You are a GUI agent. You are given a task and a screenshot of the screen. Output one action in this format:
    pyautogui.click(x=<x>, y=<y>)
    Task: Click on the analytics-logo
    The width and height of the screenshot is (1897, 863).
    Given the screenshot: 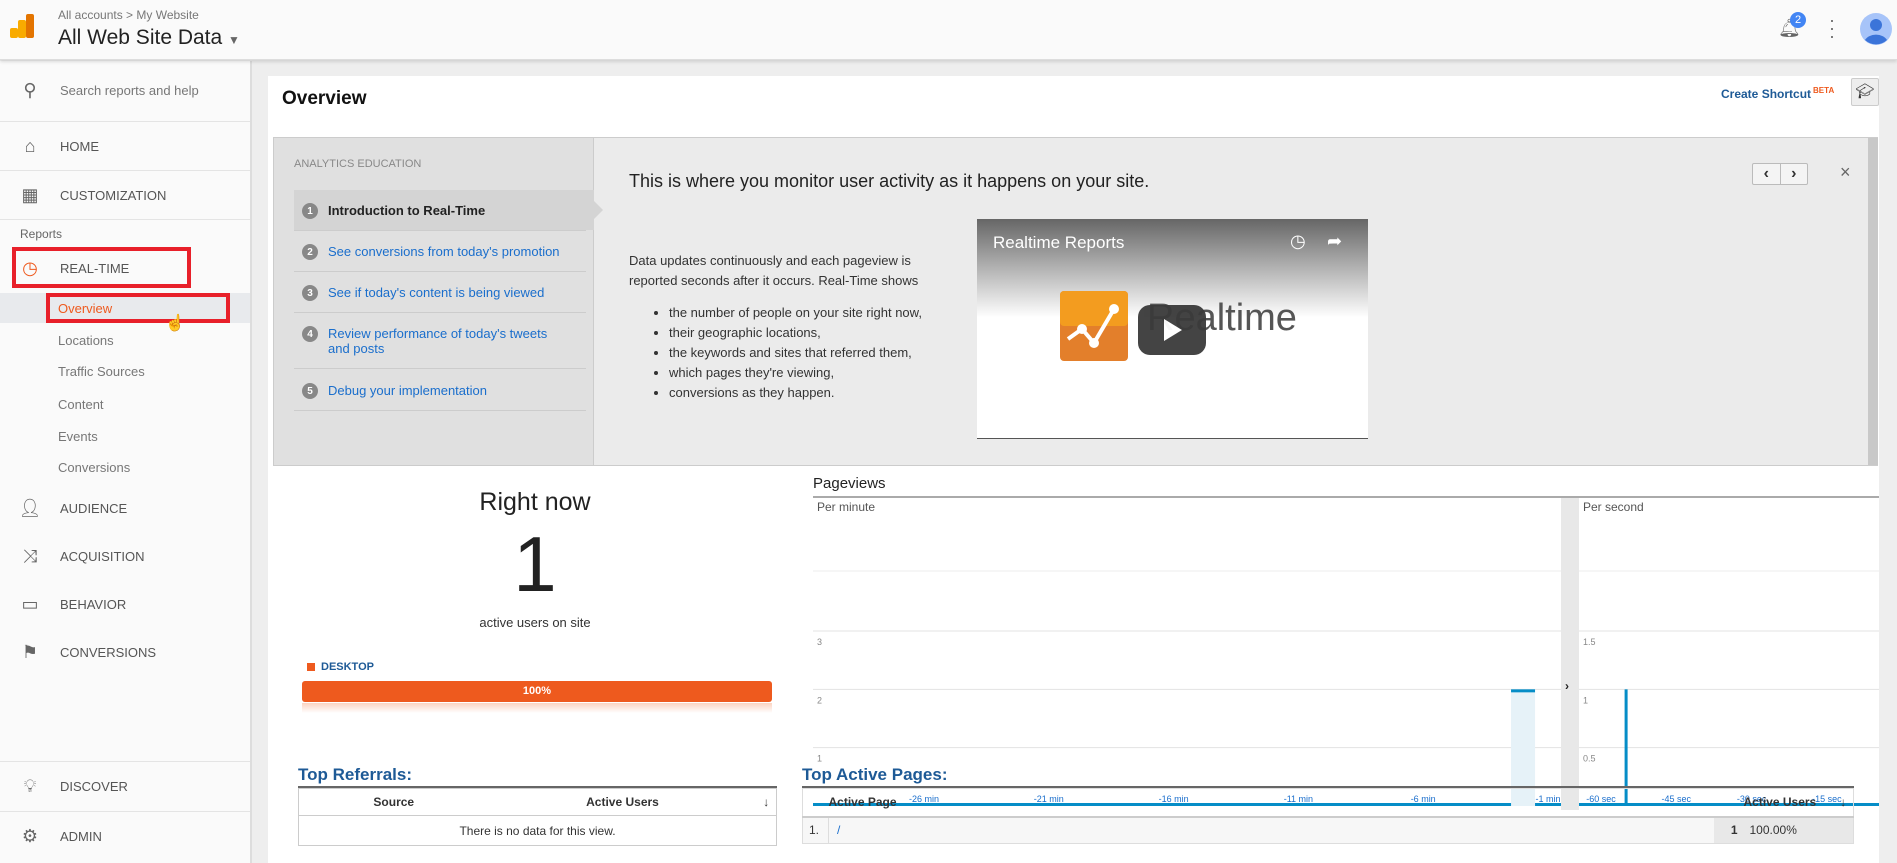 What is the action you would take?
    pyautogui.click(x=22, y=26)
    